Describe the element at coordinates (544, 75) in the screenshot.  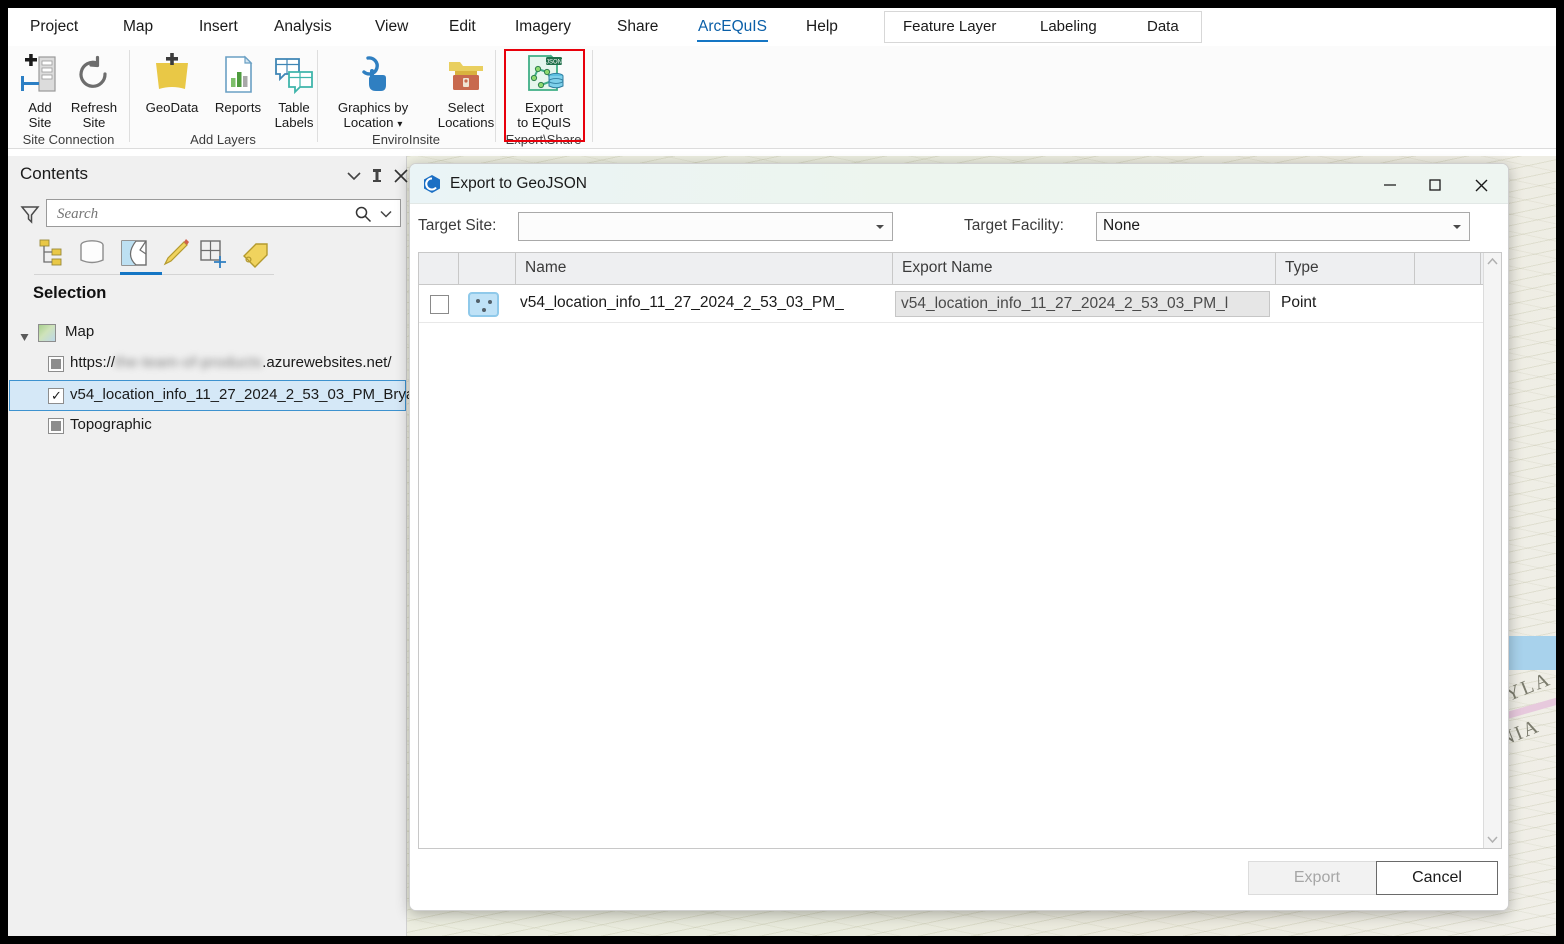
I see `export-to-equis-icon: JSON` at that location.